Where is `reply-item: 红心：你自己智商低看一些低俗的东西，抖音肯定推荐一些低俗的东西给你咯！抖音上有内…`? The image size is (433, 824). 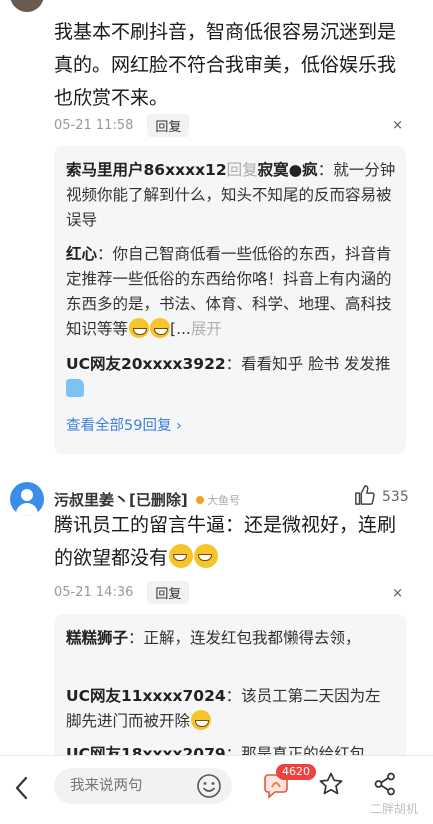 reply-item: 红心：你自己智商低看一些低俗的东西，抖音肯定推荐一些低俗的东西给你咯！抖音上有内… is located at coordinates (231, 292).